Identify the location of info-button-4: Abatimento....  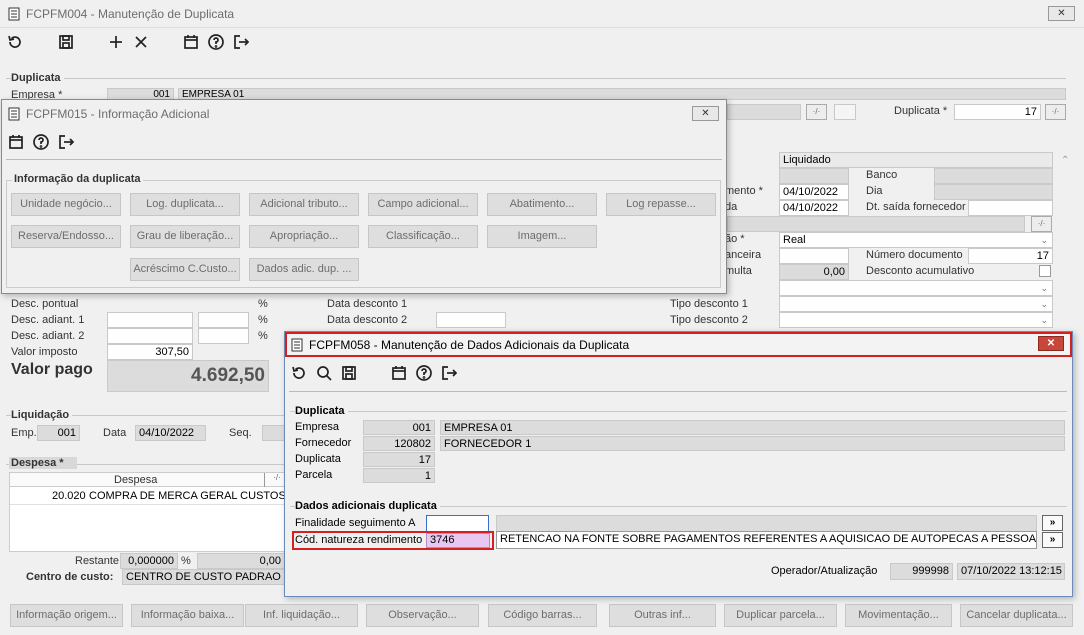
(542, 204).